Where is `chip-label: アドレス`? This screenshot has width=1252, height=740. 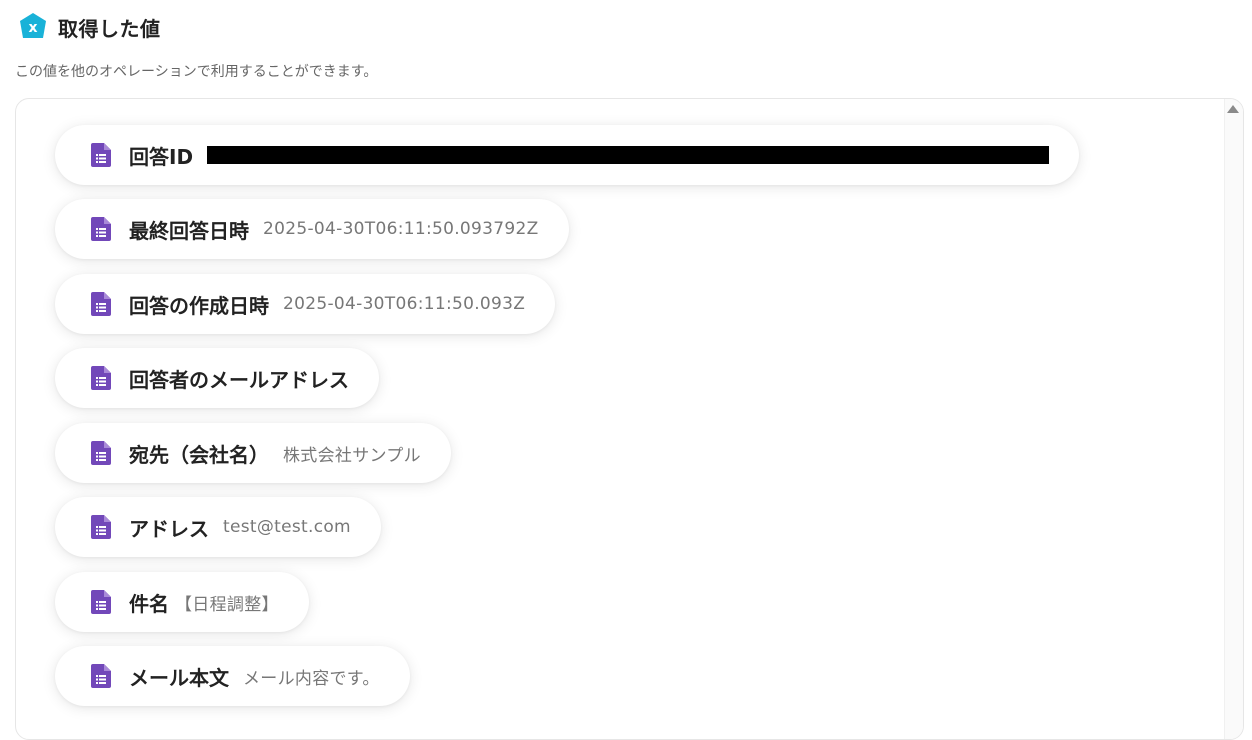 chip-label: アドレス is located at coordinates (169, 528).